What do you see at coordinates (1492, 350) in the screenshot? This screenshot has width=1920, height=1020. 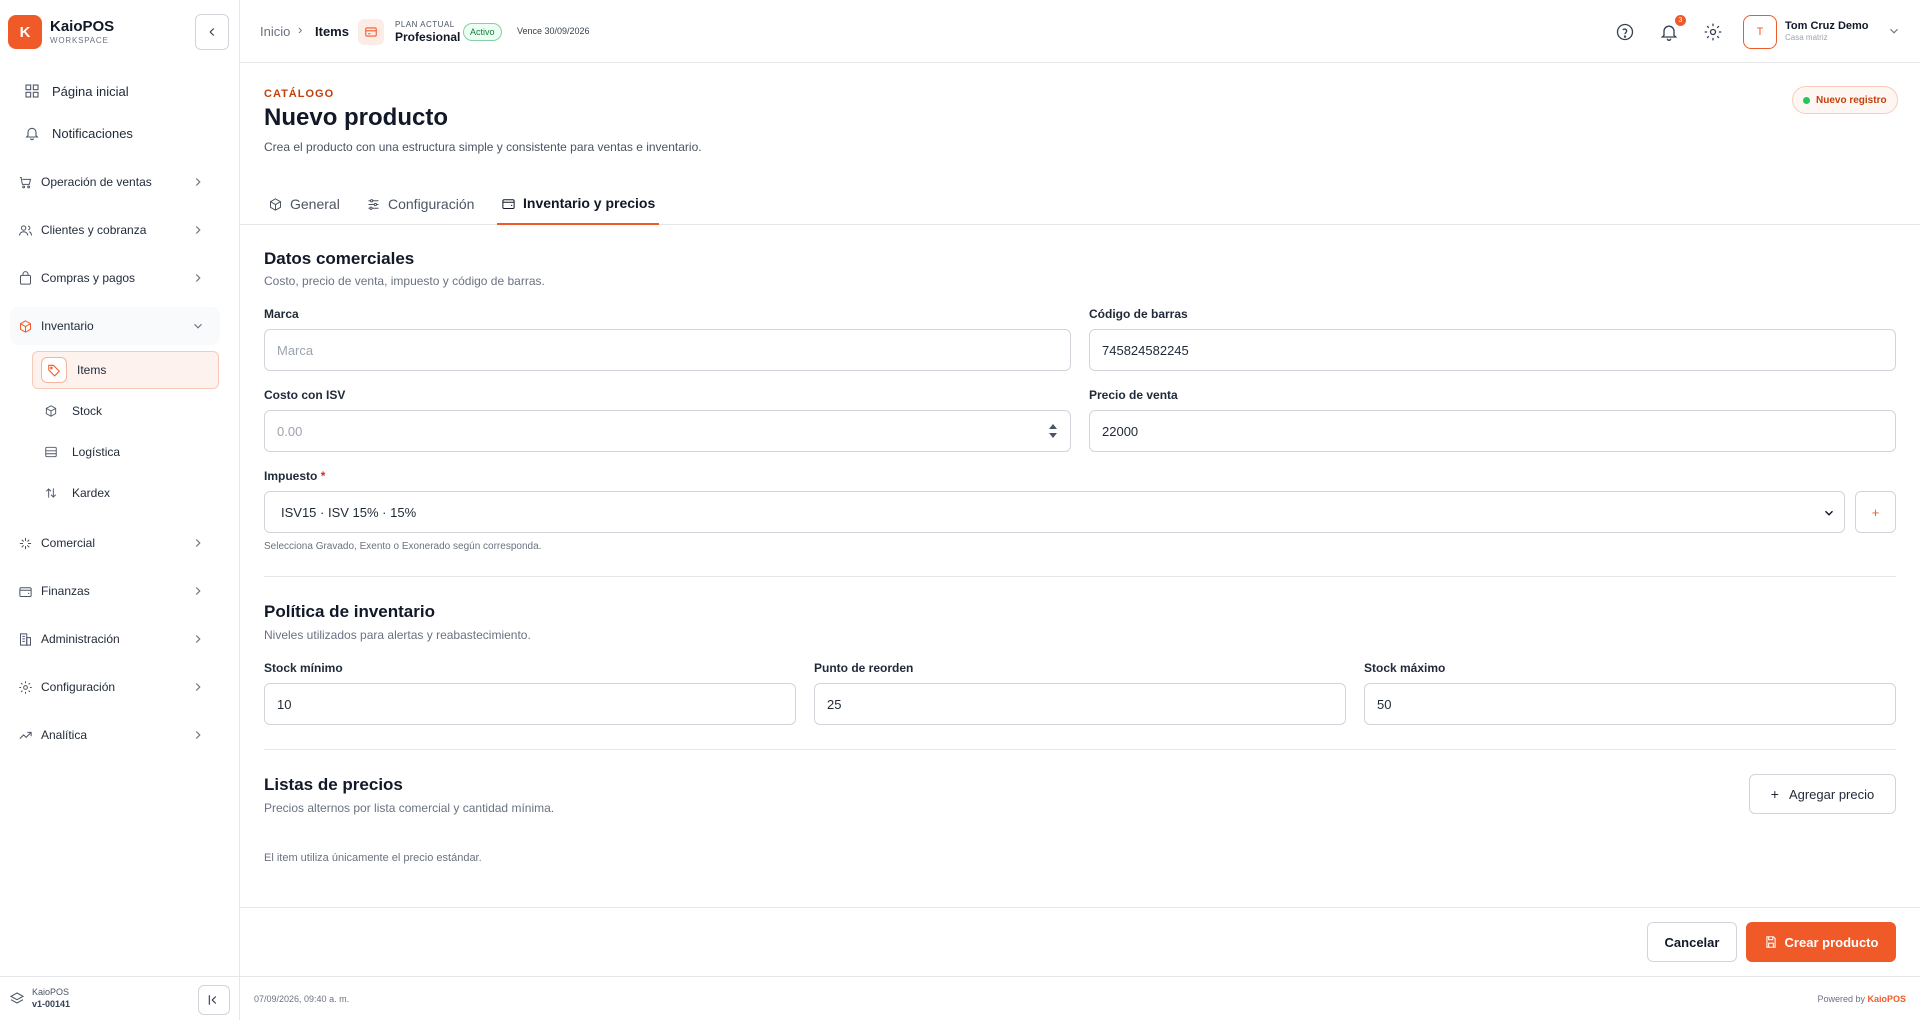 I see `barcode-input` at bounding box center [1492, 350].